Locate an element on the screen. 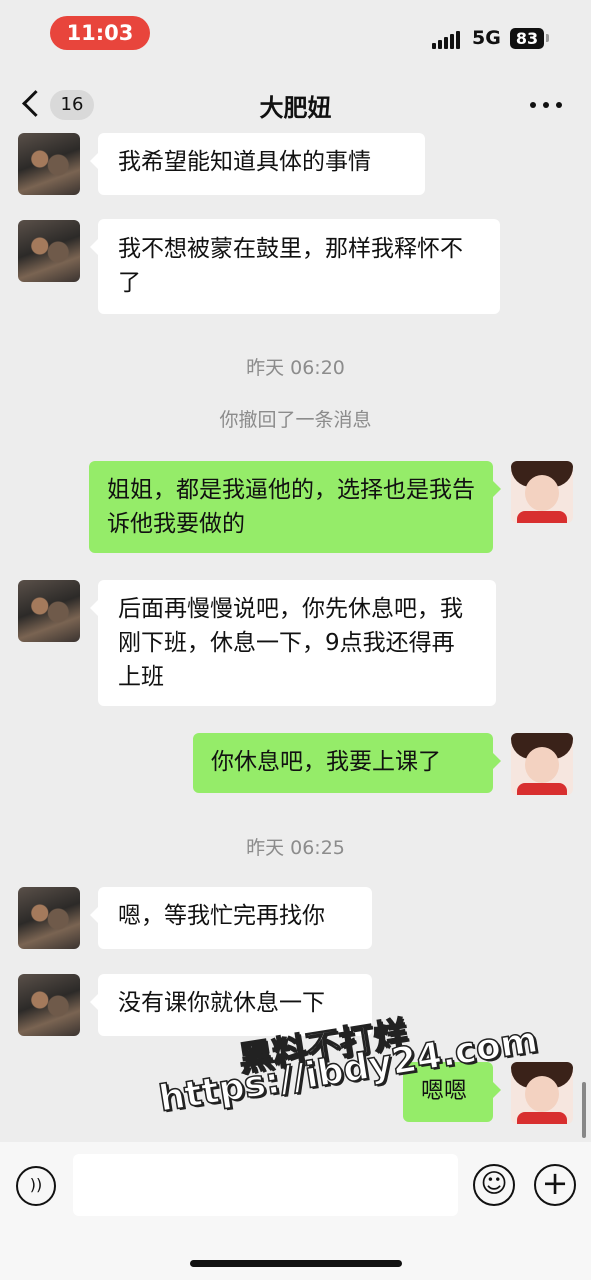 The height and width of the screenshot is (1280, 591). home-indicator is located at coordinates (296, 1263).